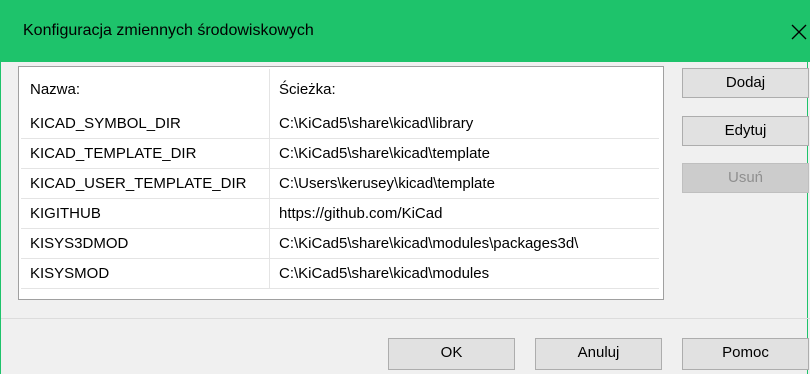  What do you see at coordinates (745, 83) in the screenshot?
I see `add-button: Dodaj` at bounding box center [745, 83].